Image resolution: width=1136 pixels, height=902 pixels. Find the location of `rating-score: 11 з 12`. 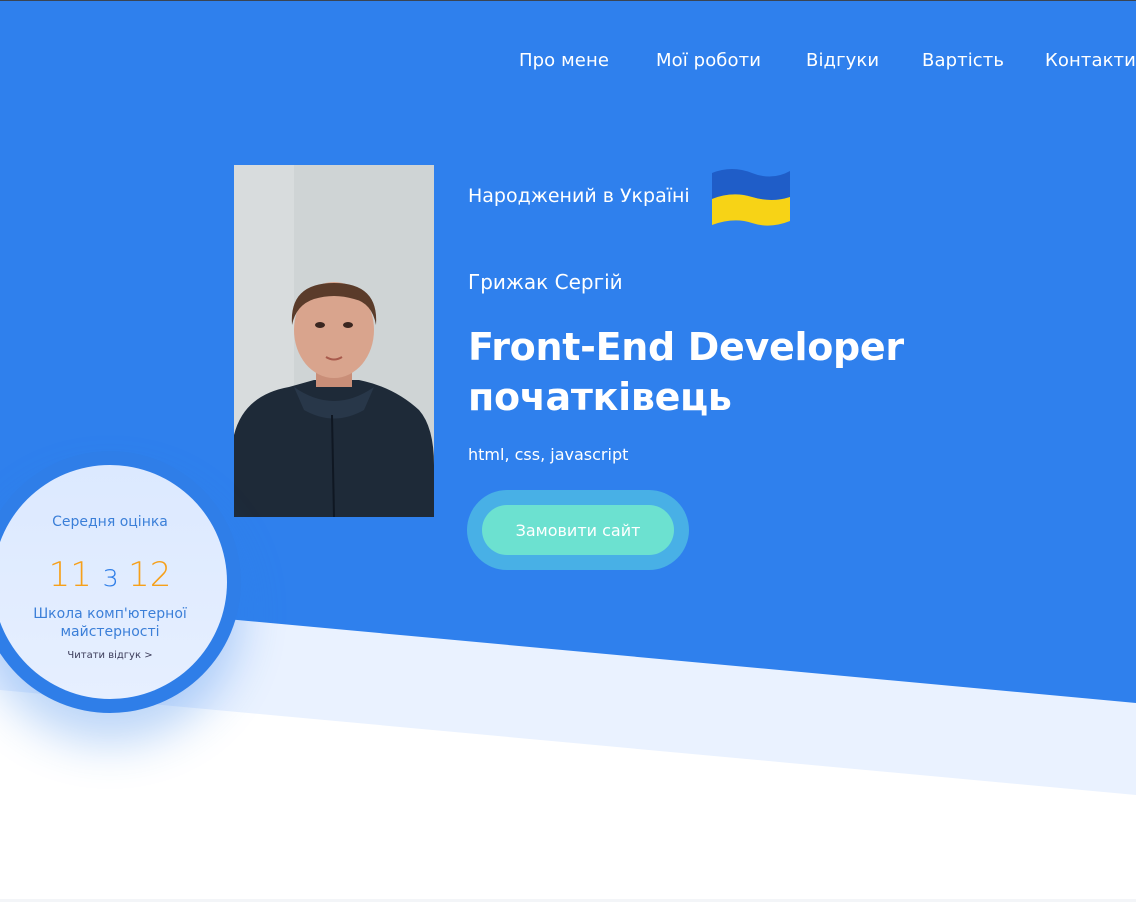

rating-score: 11 з 12 is located at coordinates (110, 575).